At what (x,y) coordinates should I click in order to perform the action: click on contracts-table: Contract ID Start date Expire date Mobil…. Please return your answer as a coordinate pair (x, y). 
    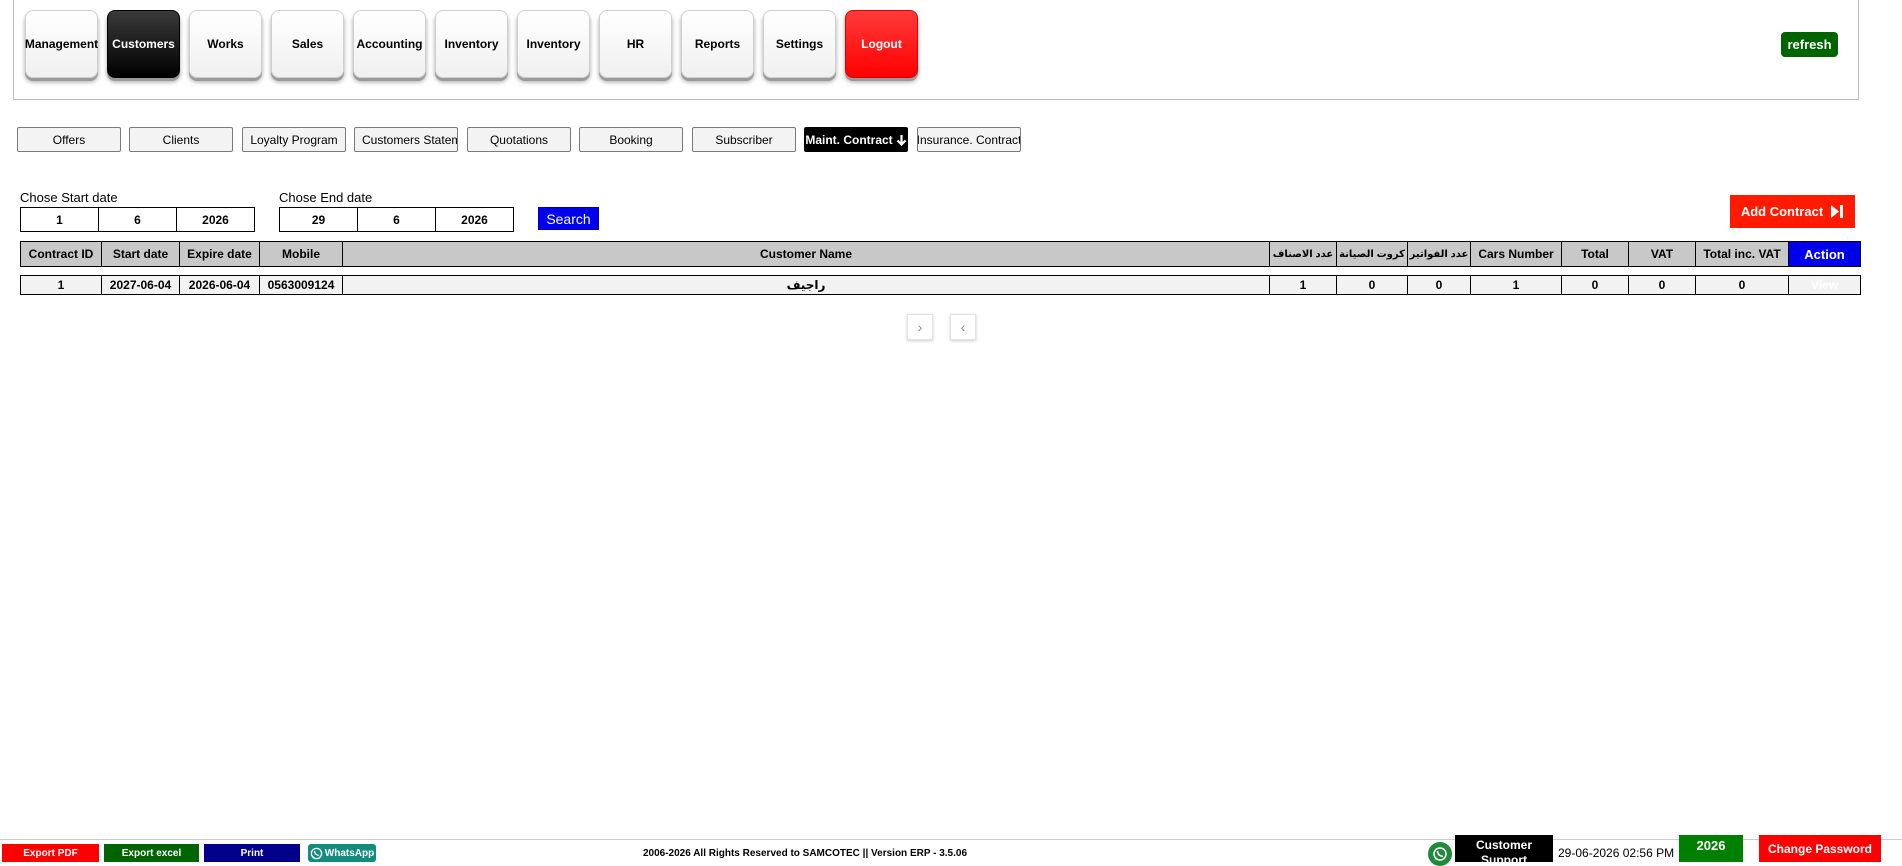
    Looking at the image, I should click on (940, 268).